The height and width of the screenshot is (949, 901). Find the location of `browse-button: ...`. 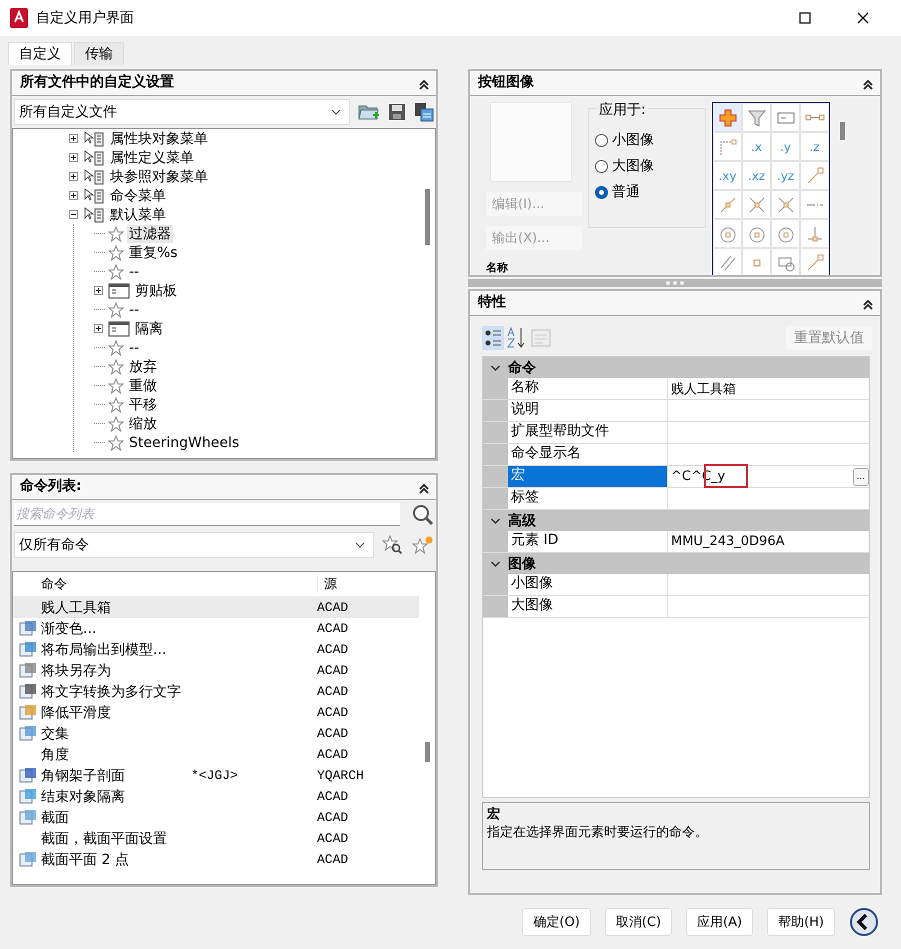

browse-button: ... is located at coordinates (860, 477).